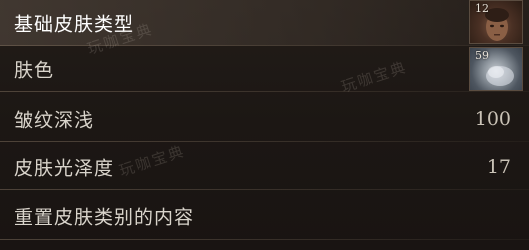 This screenshot has height=250, width=529. Describe the element at coordinates (482, 55) in the screenshot. I see `skin-color-number: 59` at that location.